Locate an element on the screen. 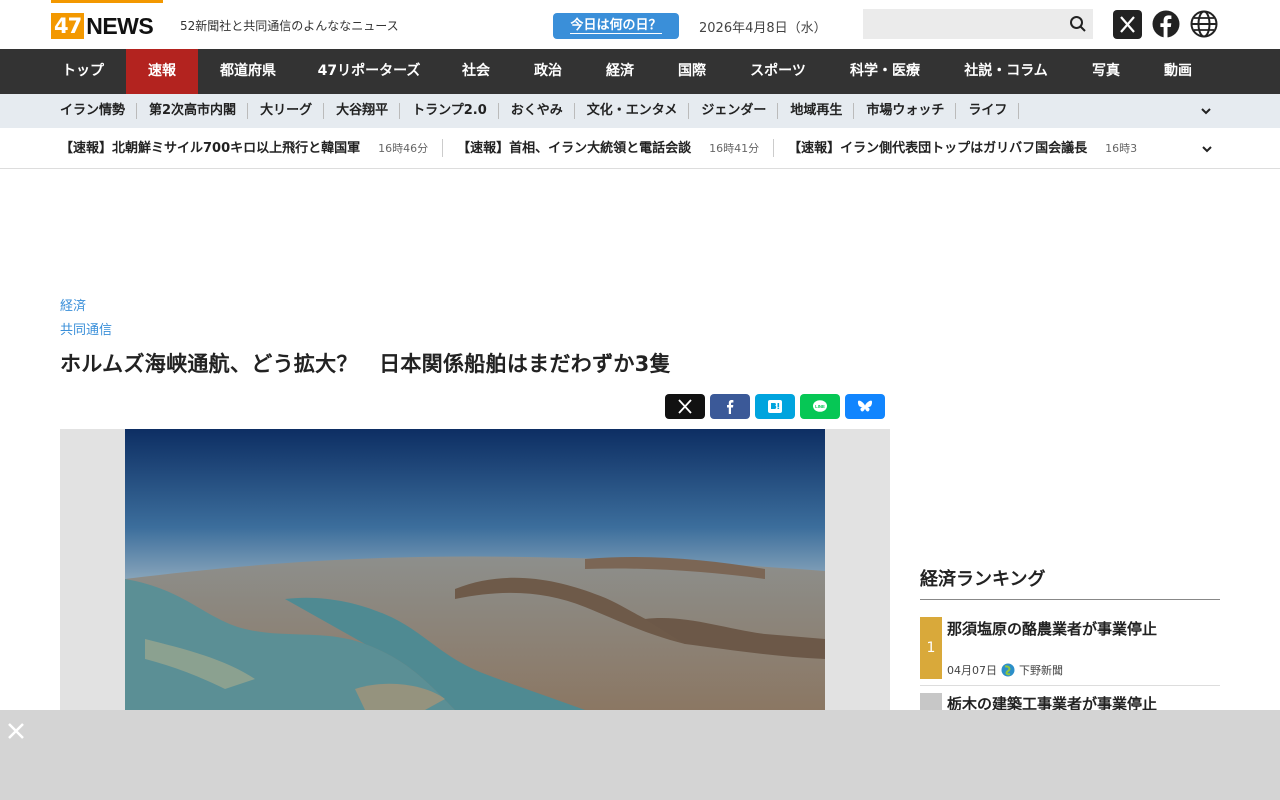  facebook-icon is located at coordinates (1166, 24).